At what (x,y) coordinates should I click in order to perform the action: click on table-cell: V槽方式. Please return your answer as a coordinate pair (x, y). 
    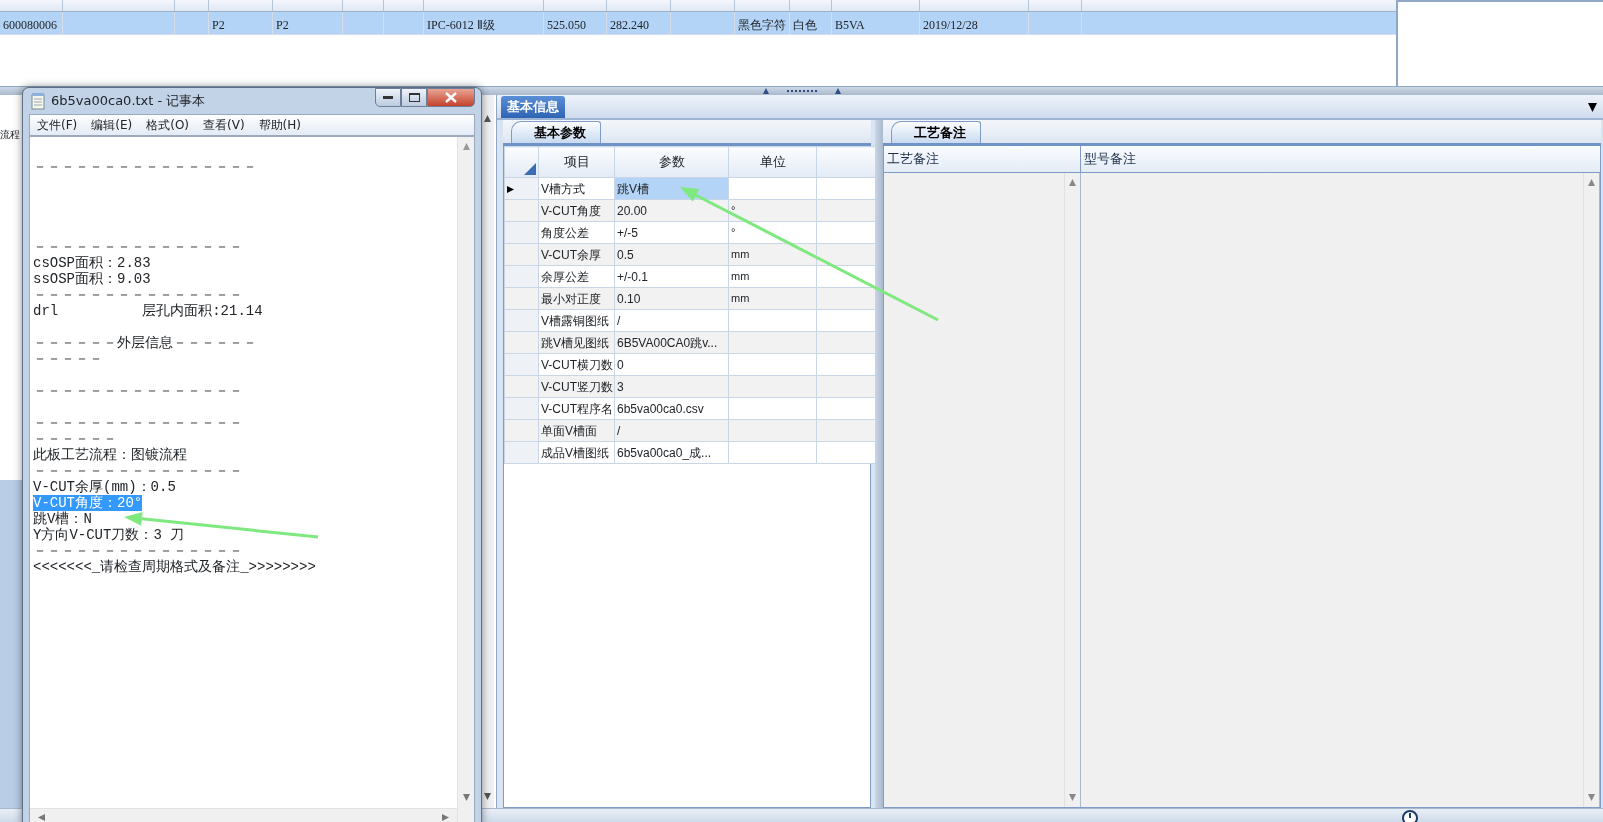
    Looking at the image, I should click on (576, 188).